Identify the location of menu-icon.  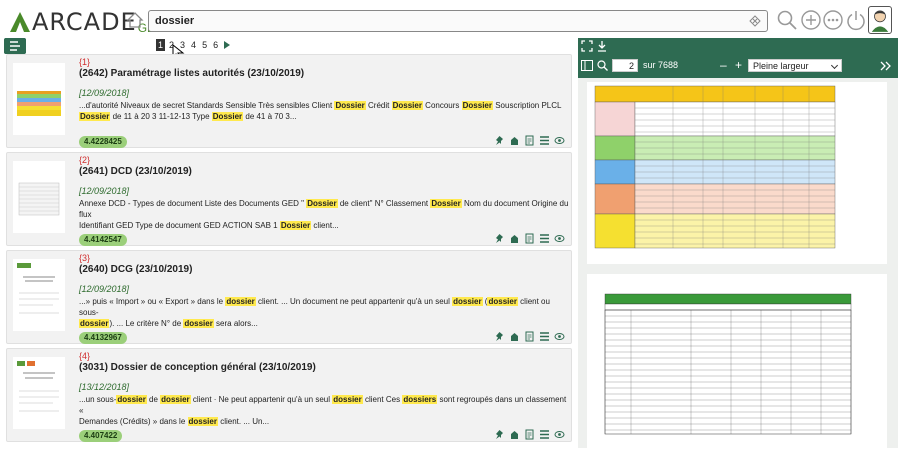
(15, 46).